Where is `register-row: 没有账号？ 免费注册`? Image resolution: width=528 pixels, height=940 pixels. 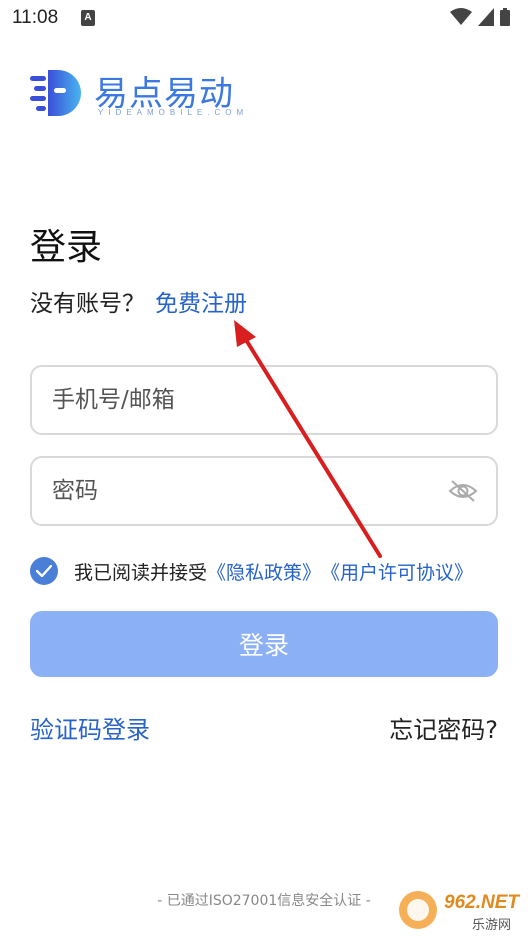 register-row: 没有账号？ 免费注册 is located at coordinates (138, 301).